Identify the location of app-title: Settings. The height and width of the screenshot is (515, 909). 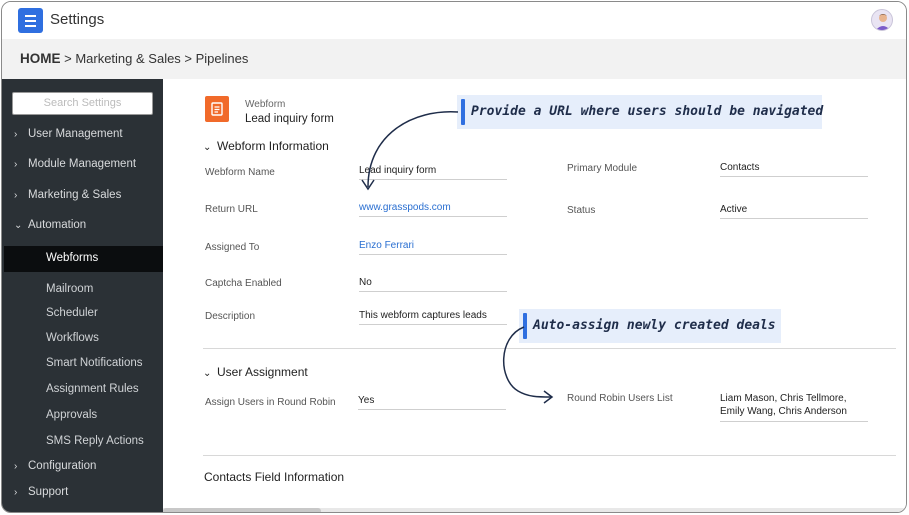
(77, 19).